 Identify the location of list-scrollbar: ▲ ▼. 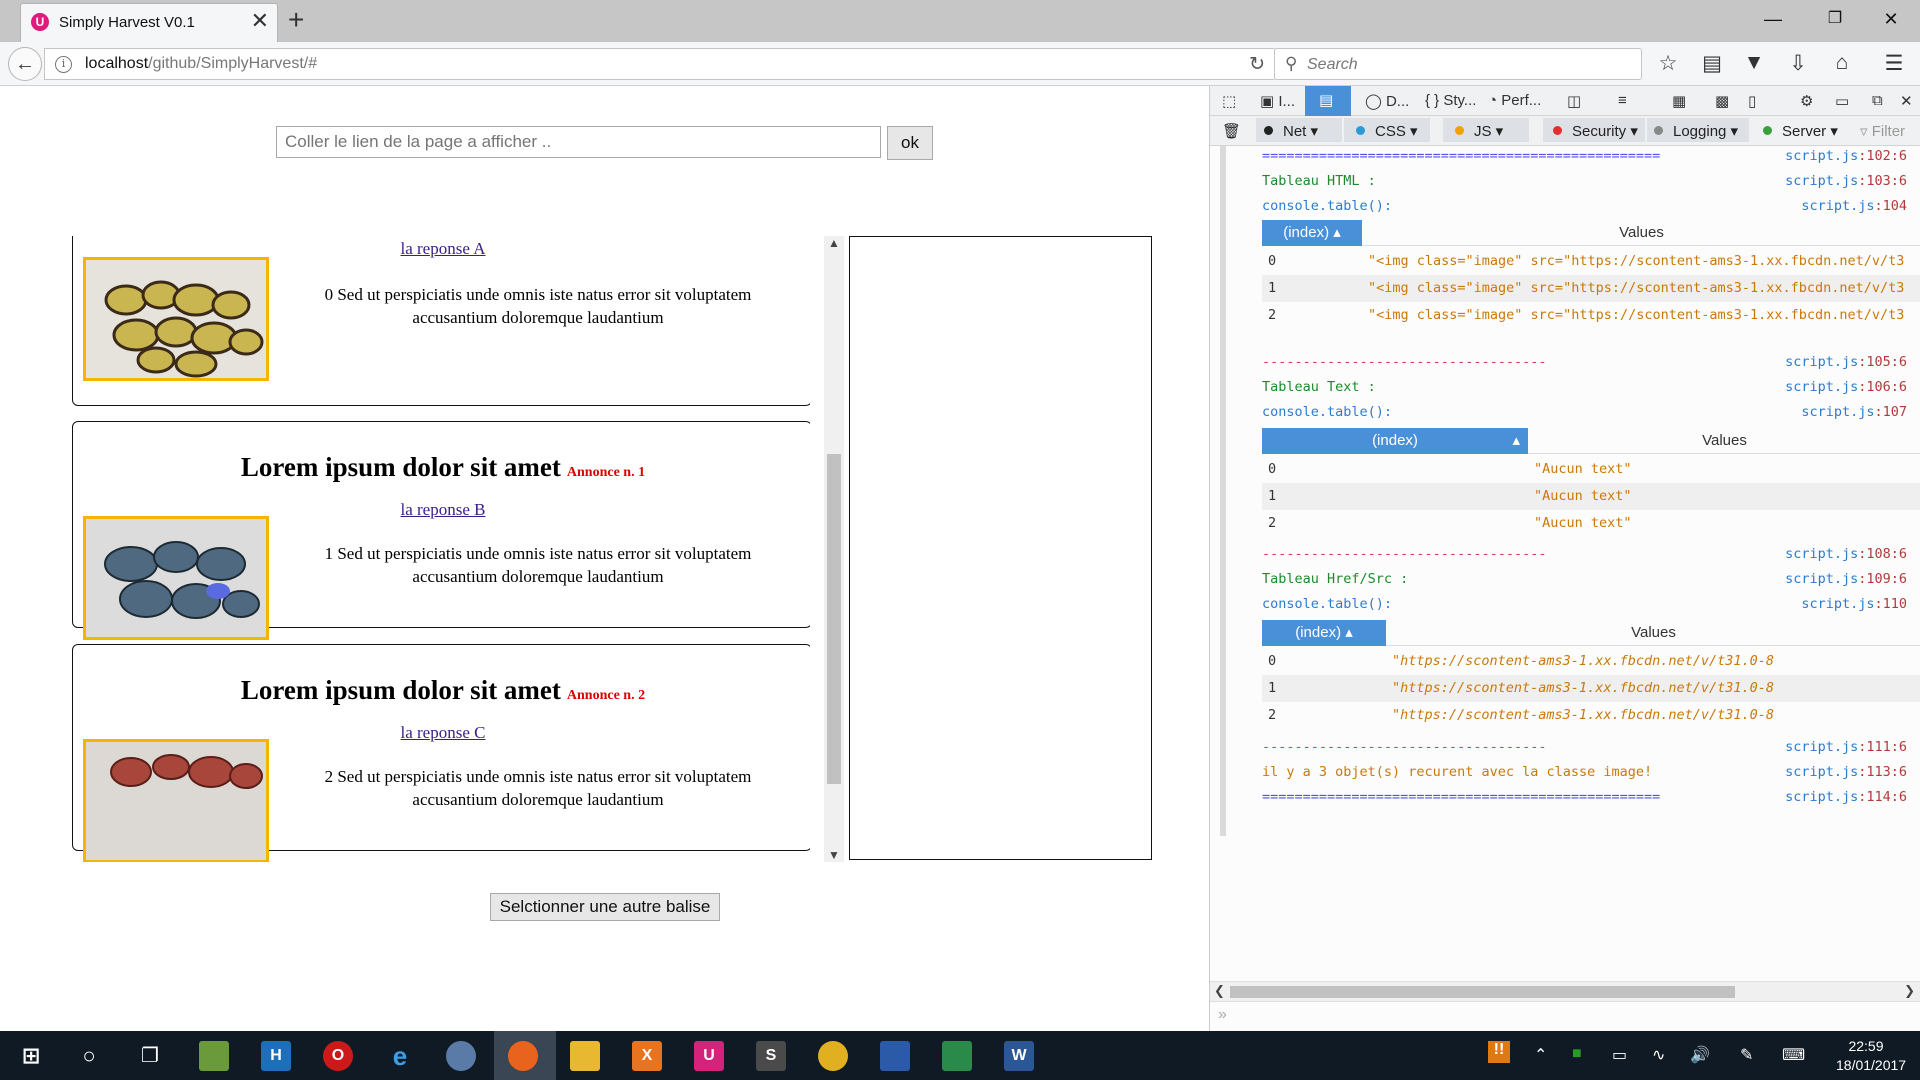
(834, 549).